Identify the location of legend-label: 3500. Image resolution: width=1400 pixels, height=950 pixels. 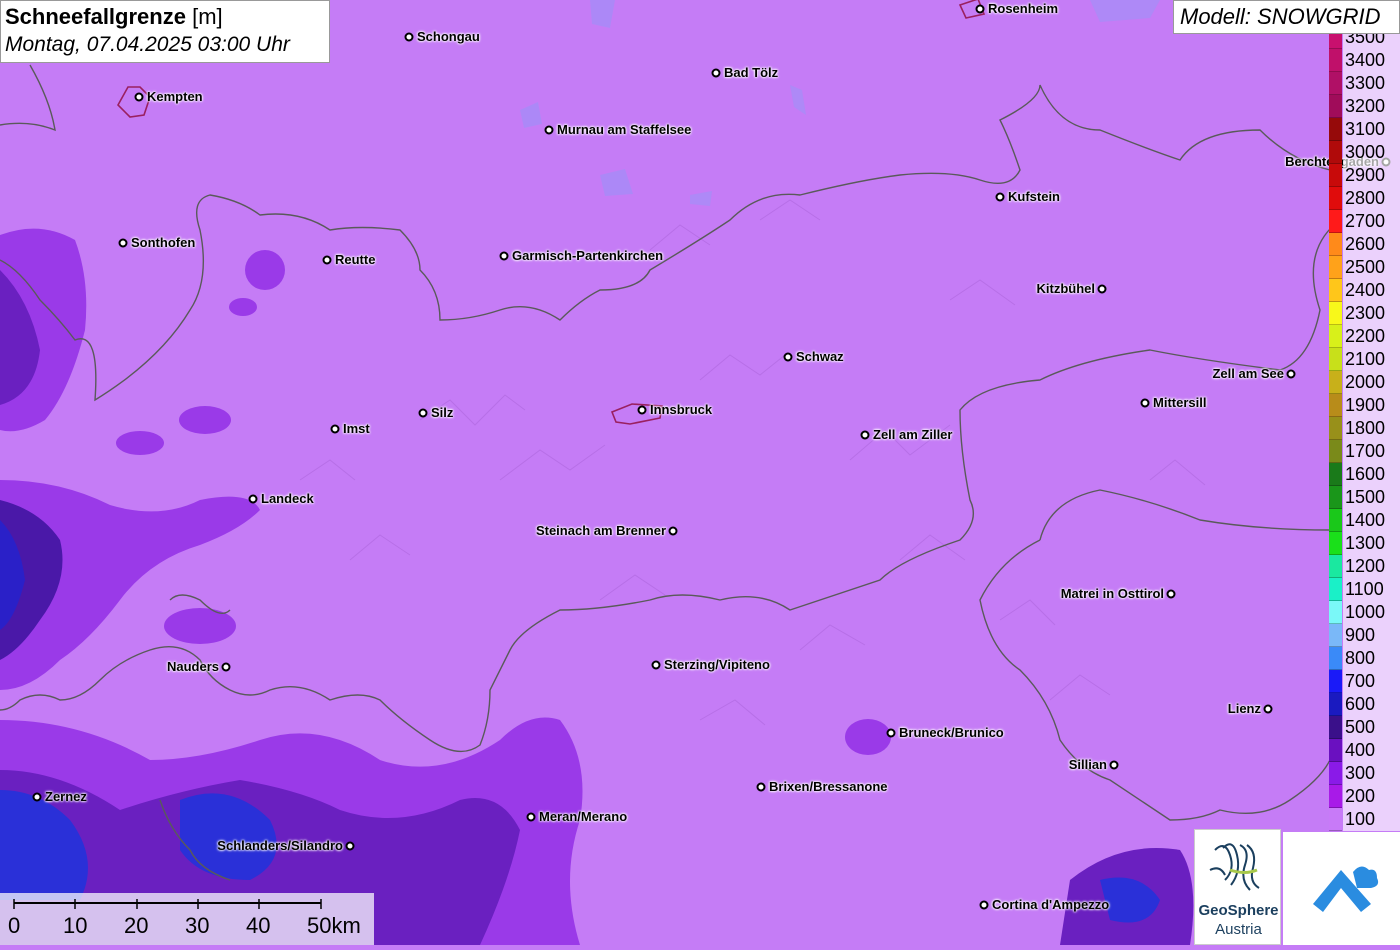
(1371, 41).